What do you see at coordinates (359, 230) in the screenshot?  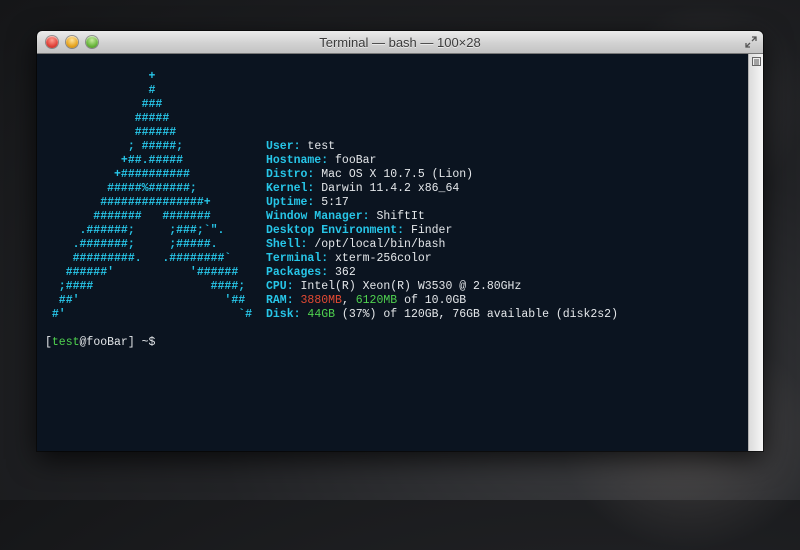 I see `info-desktop-environment: Desktop Environment: Finder` at bounding box center [359, 230].